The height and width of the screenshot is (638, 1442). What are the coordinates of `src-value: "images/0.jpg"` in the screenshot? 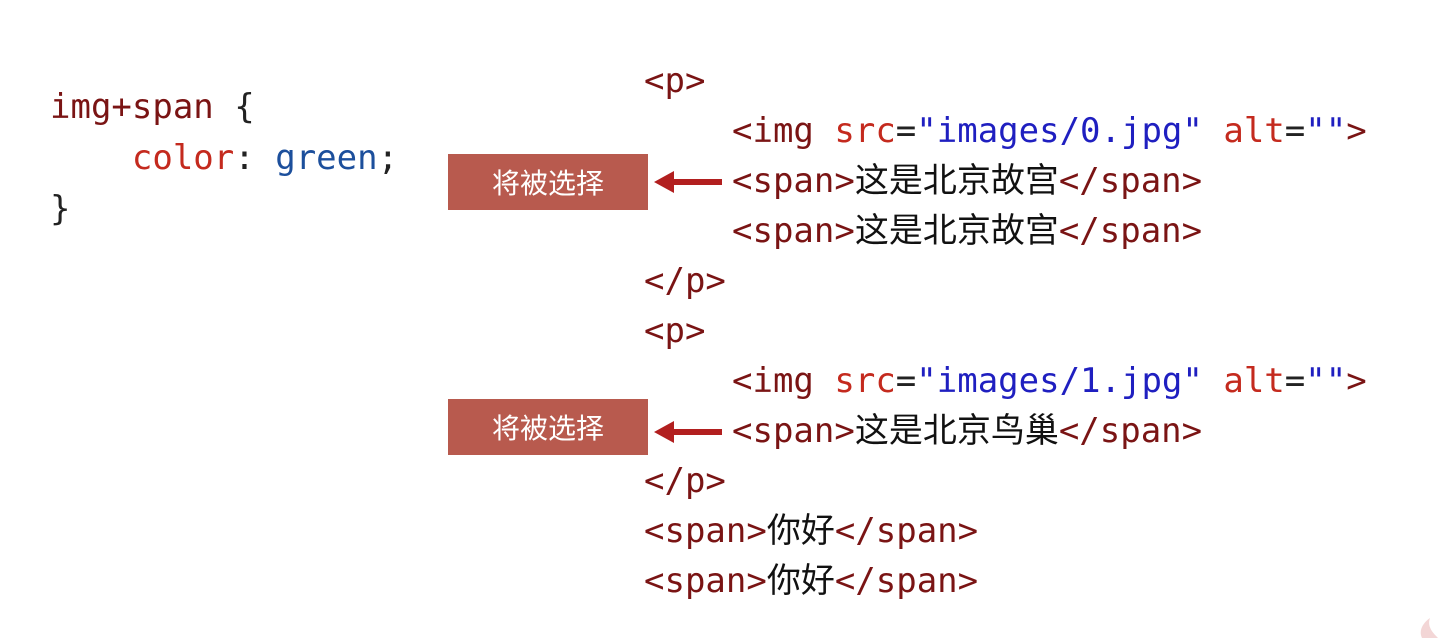 It's located at (1059, 131).